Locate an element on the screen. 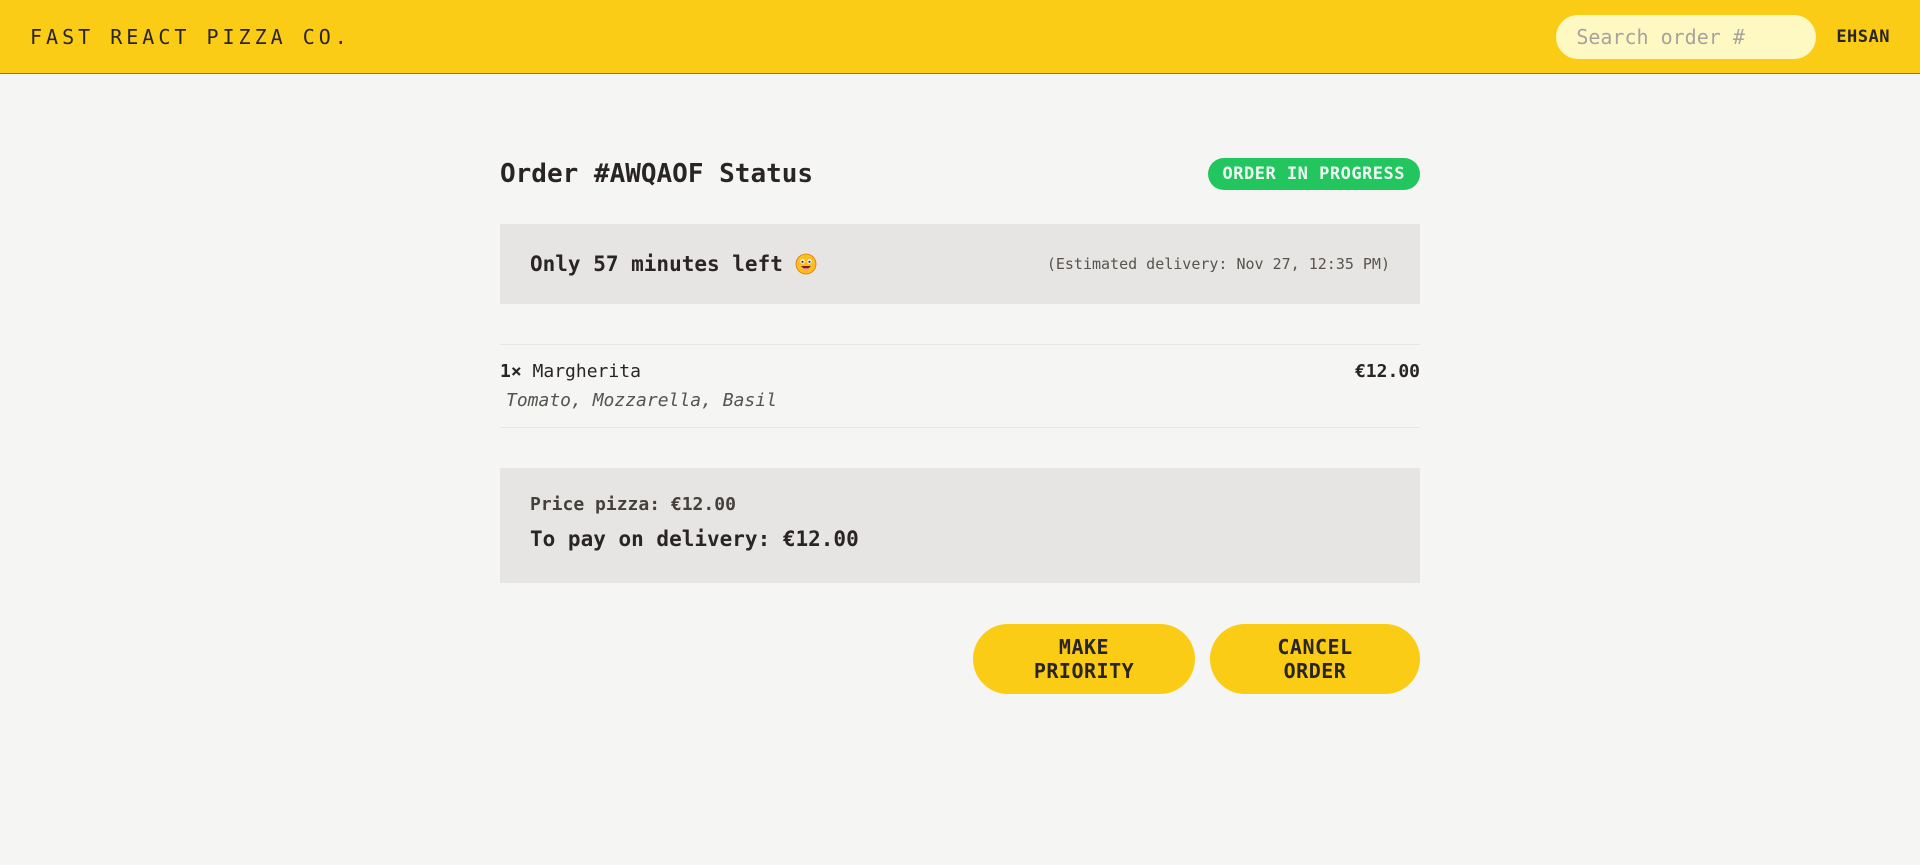 The width and height of the screenshot is (1920, 865). item-price: €12.00 is located at coordinates (1387, 371).